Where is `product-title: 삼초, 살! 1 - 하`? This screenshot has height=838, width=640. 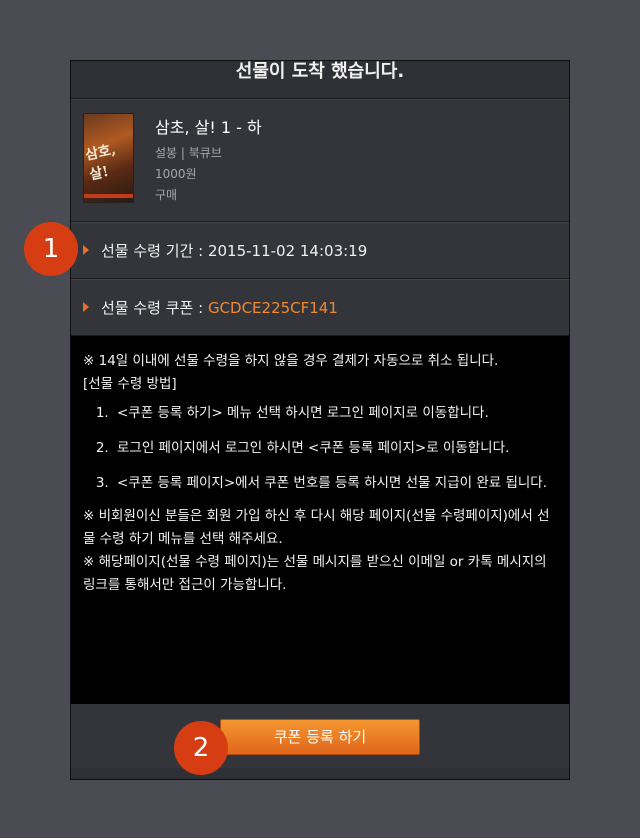
product-title: 삼초, 살! 1 - 하 is located at coordinates (208, 127).